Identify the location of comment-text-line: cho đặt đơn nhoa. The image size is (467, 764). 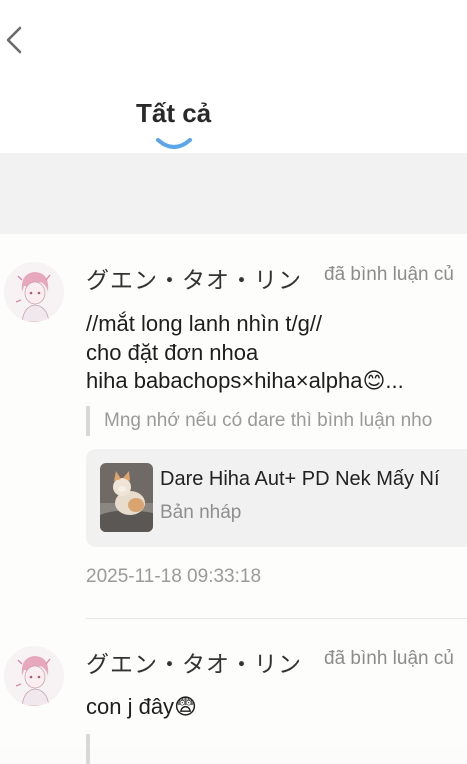
(172, 352).